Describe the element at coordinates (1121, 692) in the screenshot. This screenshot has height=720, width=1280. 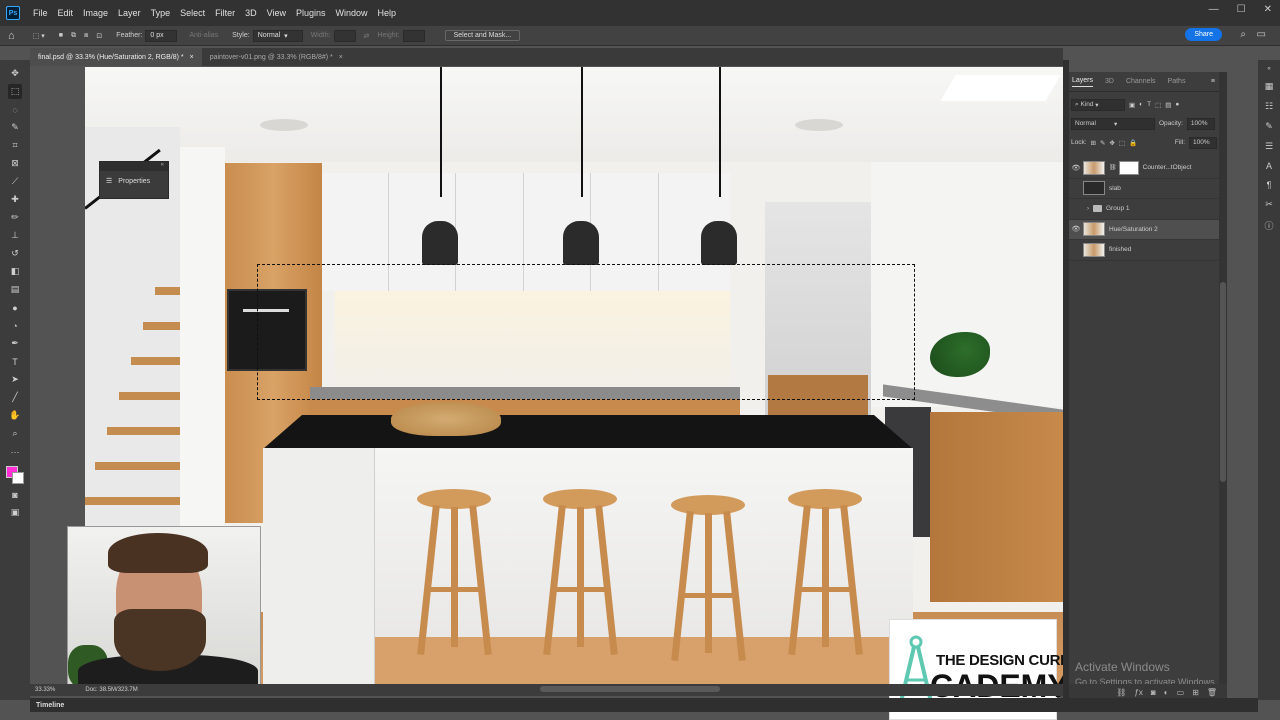
I see `link-layers-icon: ⛓` at that location.